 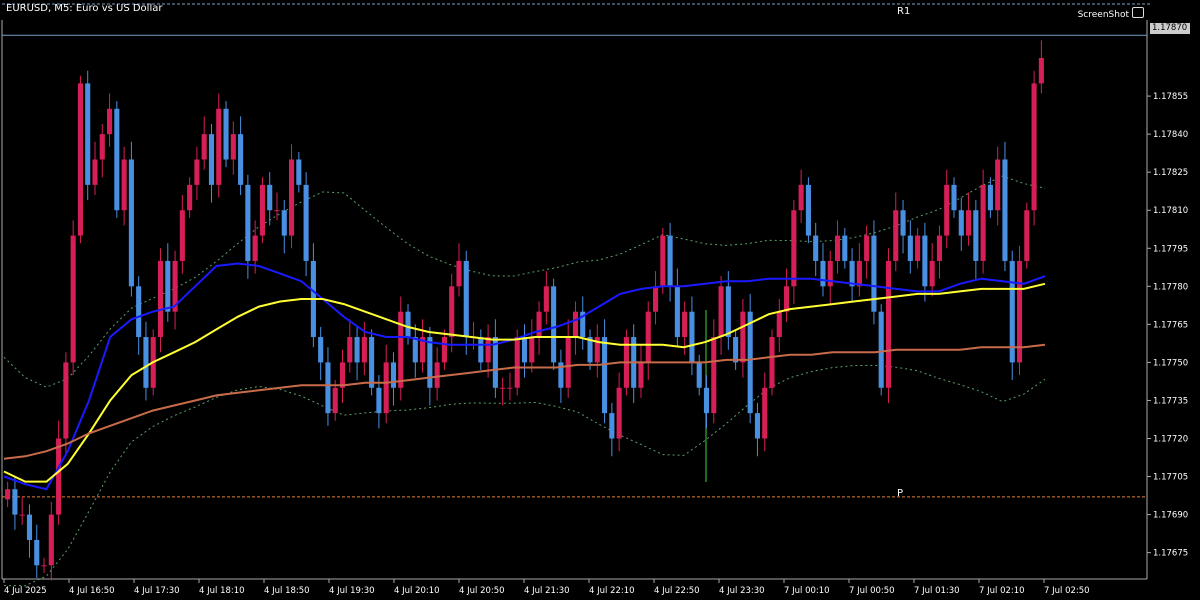 What do you see at coordinates (1138, 12) in the screenshot?
I see `camera-icon` at bounding box center [1138, 12].